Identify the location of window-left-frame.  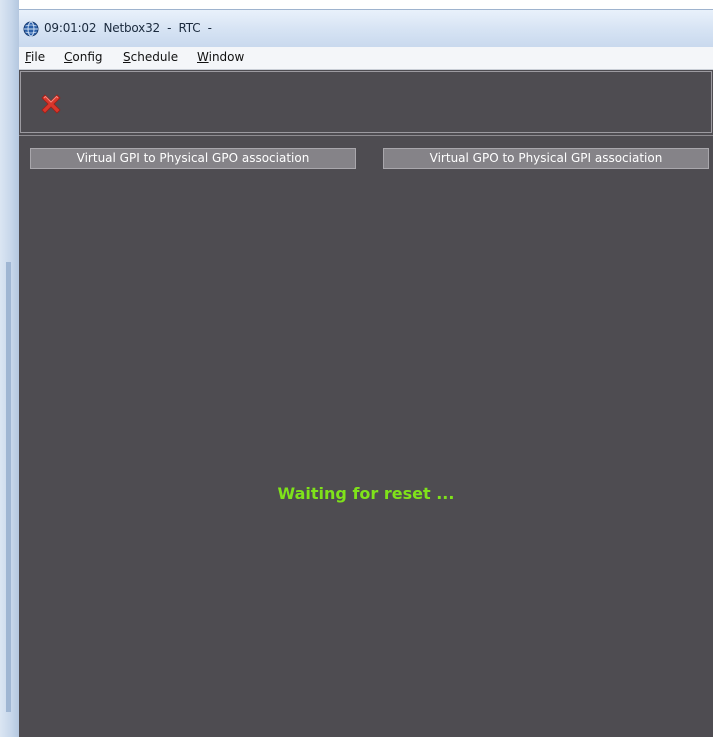
(9, 368).